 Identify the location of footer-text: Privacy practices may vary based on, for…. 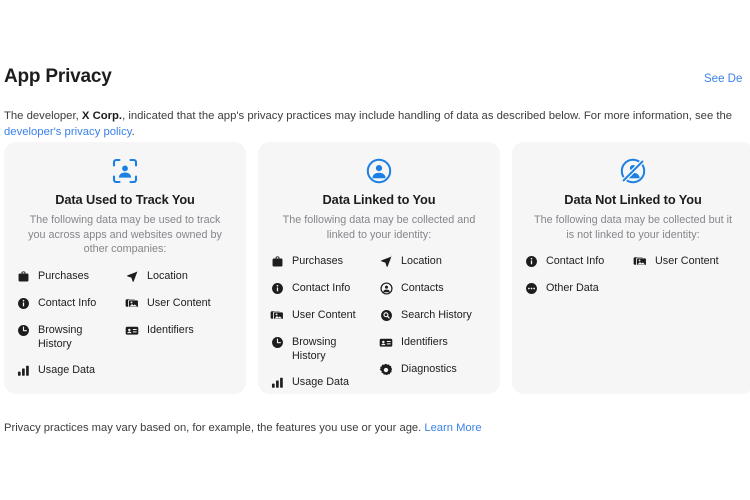
(214, 428).